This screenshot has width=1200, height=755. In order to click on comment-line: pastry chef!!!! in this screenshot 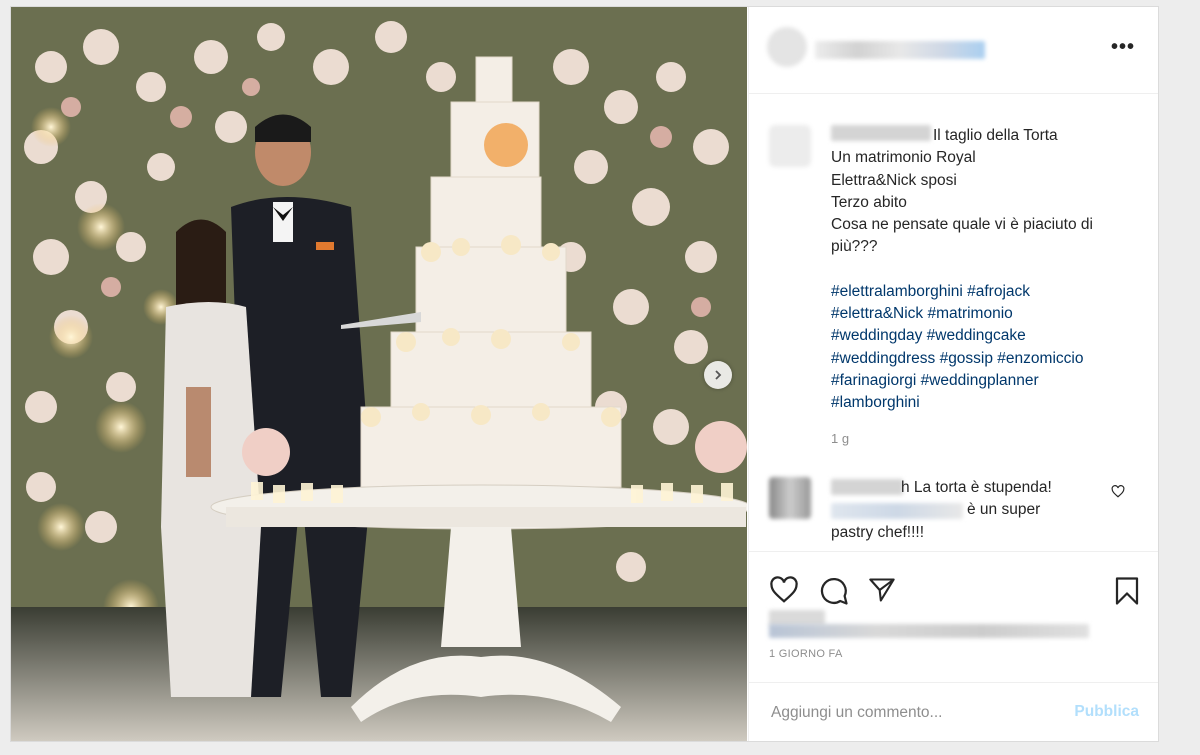, I will do `click(878, 532)`.